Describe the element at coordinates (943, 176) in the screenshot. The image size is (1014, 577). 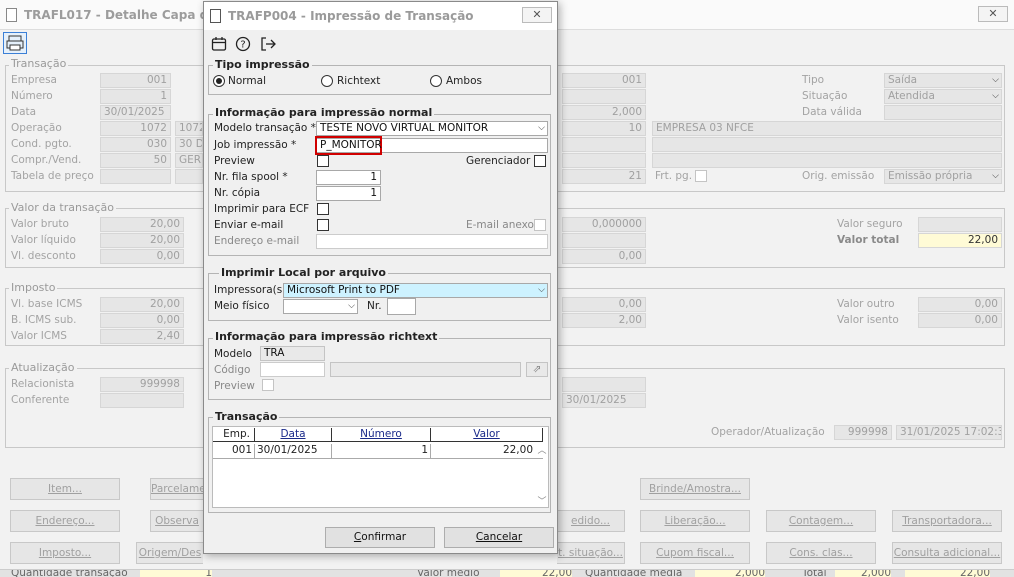
I see `orig-emissao-select: Emissão própria ⌵` at that location.